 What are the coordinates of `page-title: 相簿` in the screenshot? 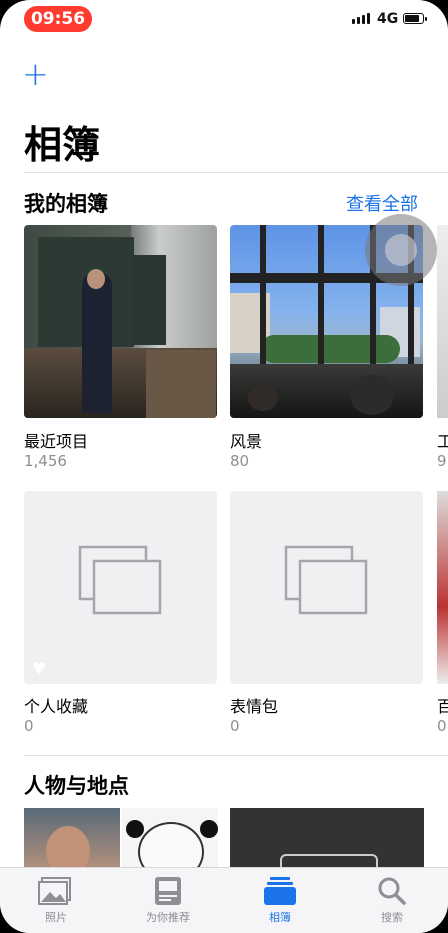 It's located at (62, 145).